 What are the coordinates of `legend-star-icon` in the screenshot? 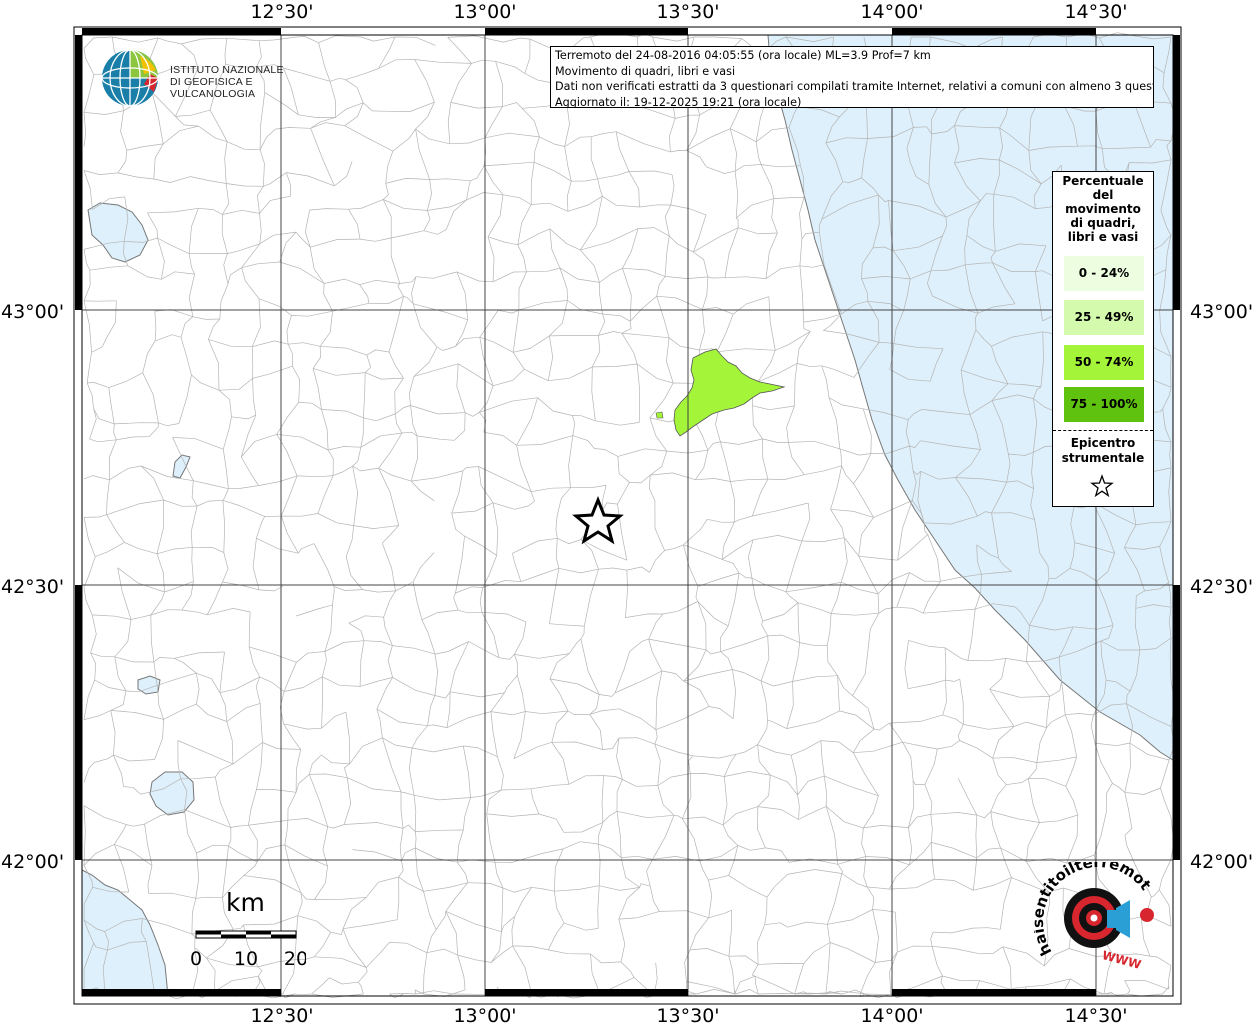 It's located at (1102, 486).